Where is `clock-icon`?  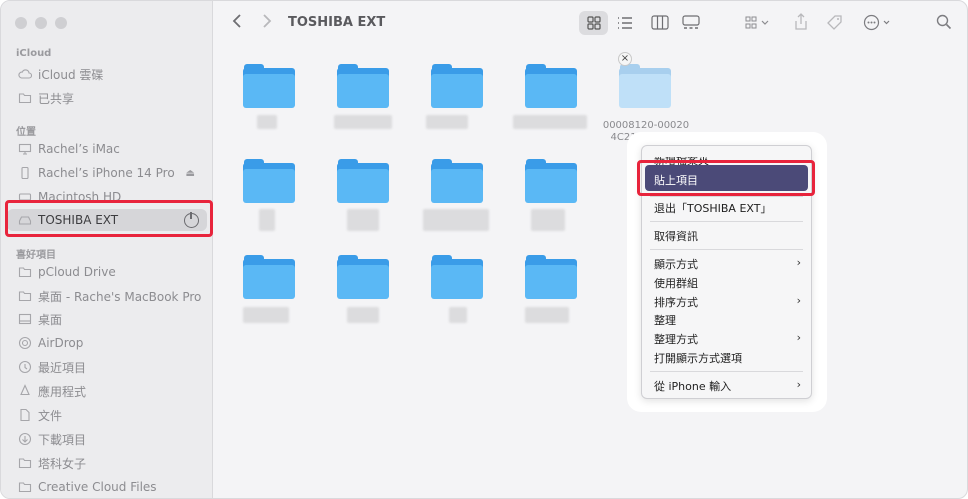
clock-icon is located at coordinates (25, 367).